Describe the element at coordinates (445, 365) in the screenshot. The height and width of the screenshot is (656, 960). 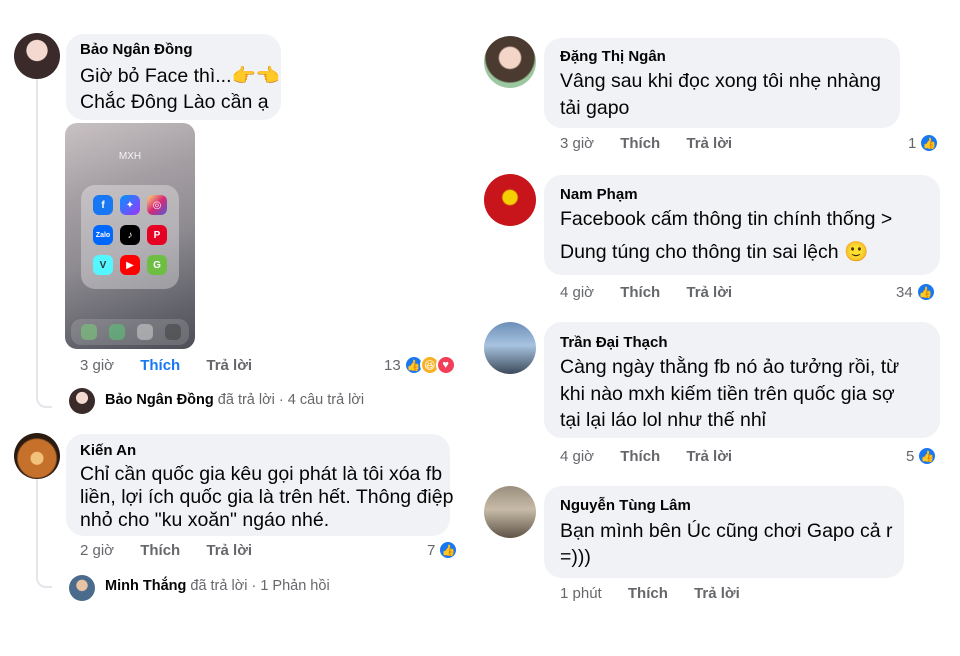
I see `love-reaction-icon: ♥` at that location.